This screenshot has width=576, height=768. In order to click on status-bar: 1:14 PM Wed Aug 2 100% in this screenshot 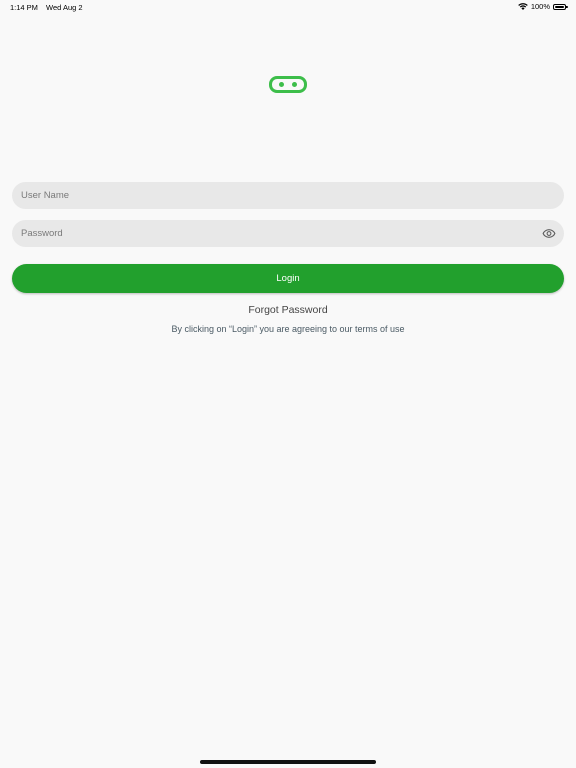, I will do `click(288, 7)`.